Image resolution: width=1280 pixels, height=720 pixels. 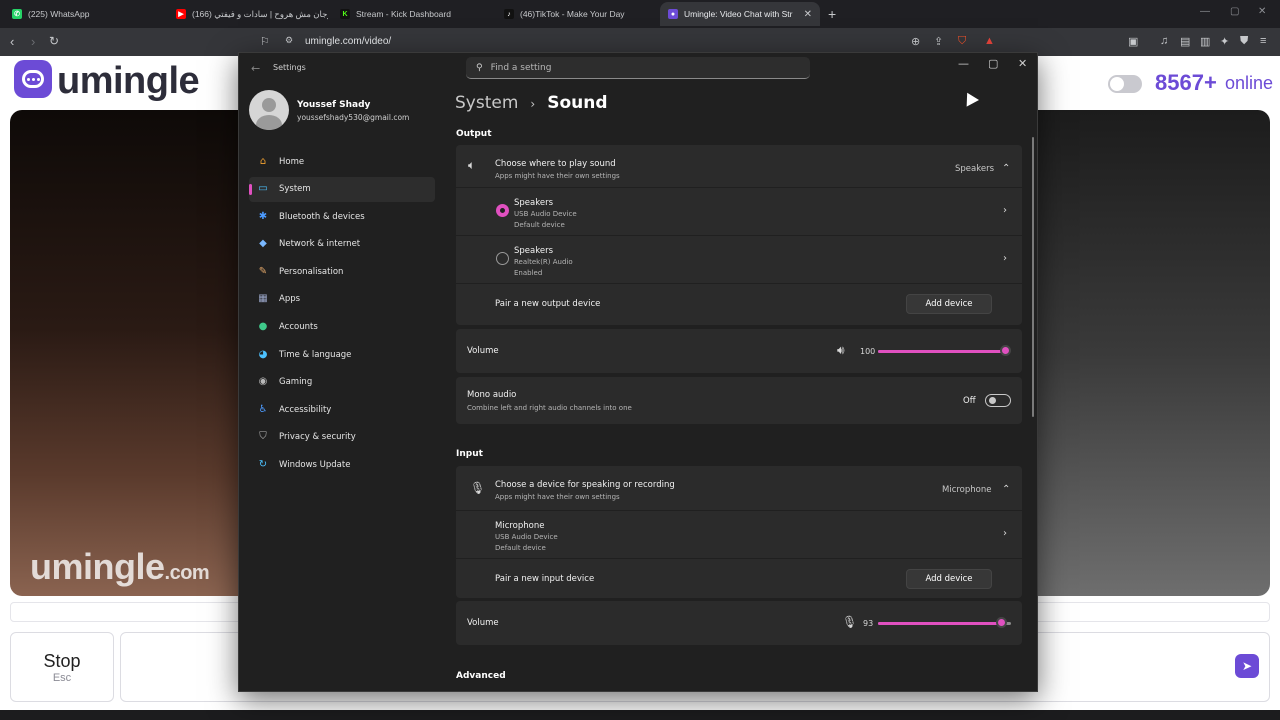 I want to click on sidebar-toggle-icon: ▣, so click(x=1133, y=41).